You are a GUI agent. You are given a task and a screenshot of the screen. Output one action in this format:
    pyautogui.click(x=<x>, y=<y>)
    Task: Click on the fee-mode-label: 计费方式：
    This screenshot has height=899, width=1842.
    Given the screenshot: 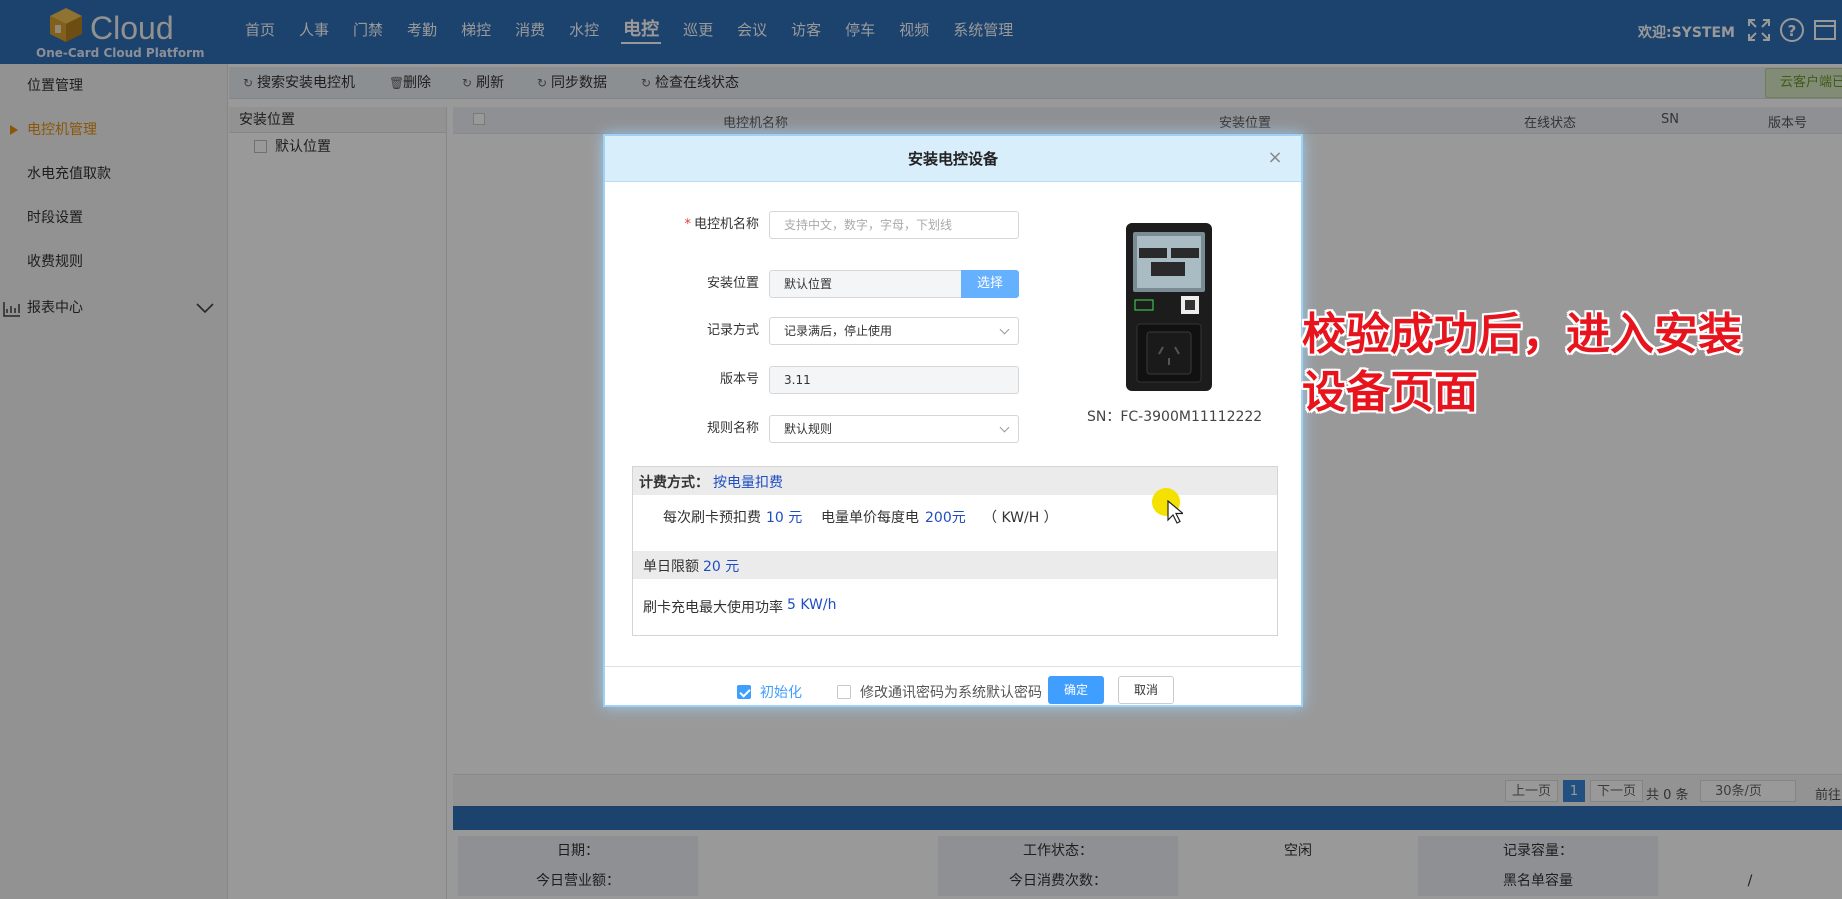 What is the action you would take?
    pyautogui.click(x=674, y=483)
    